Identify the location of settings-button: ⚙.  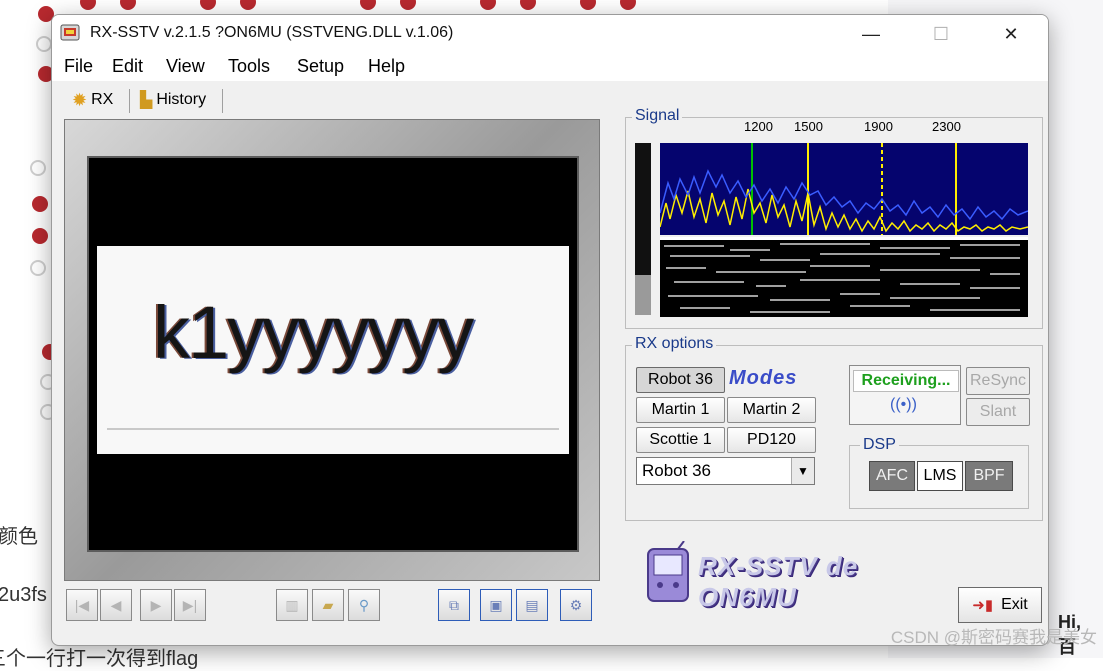
(576, 605).